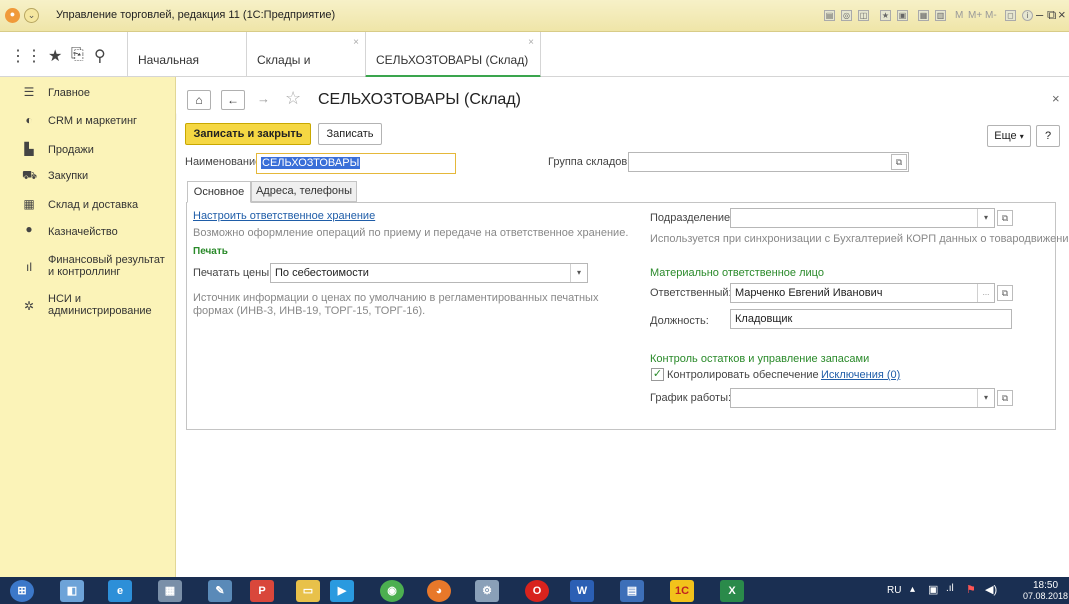 This screenshot has height=604, width=1069. What do you see at coordinates (88, 266) in the screenshot?
I see `sidebar-item-finance: ıl Финансовый результат и контроллинг` at bounding box center [88, 266].